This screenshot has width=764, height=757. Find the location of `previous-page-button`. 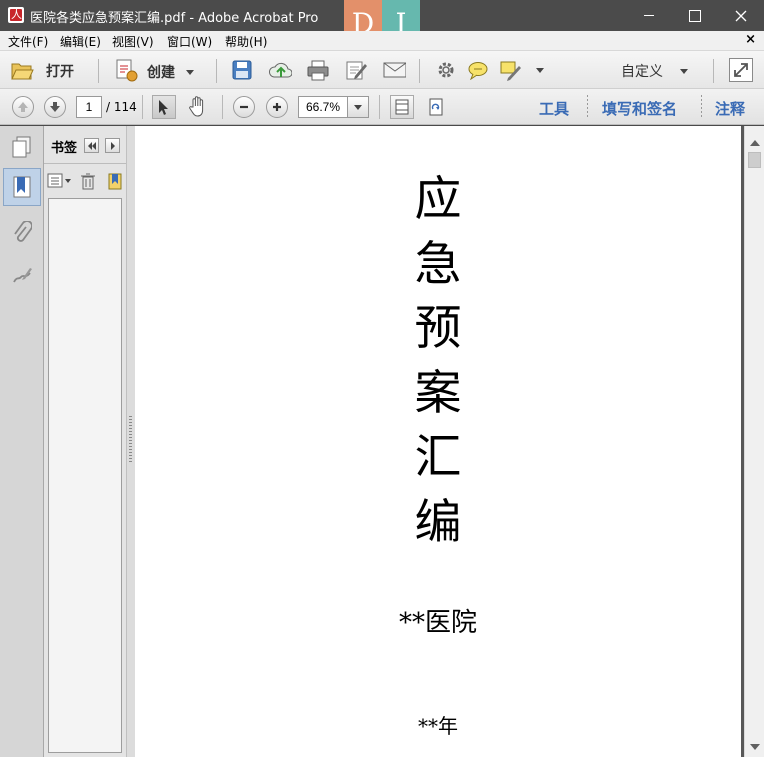

previous-page-button is located at coordinates (23, 107).